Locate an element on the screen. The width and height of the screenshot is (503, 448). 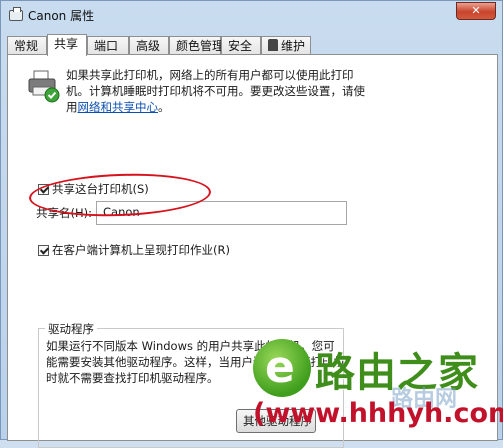
watermark-url: (www.hhhyh.com) is located at coordinates (378, 413).